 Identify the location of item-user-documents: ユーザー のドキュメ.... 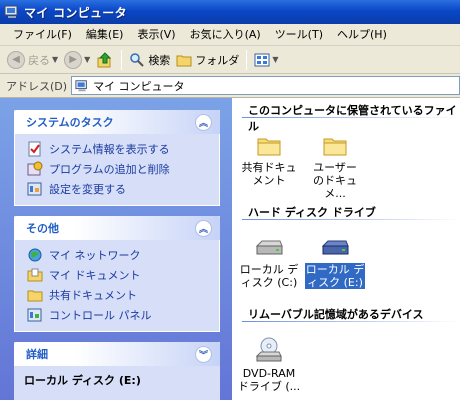
(335, 167).